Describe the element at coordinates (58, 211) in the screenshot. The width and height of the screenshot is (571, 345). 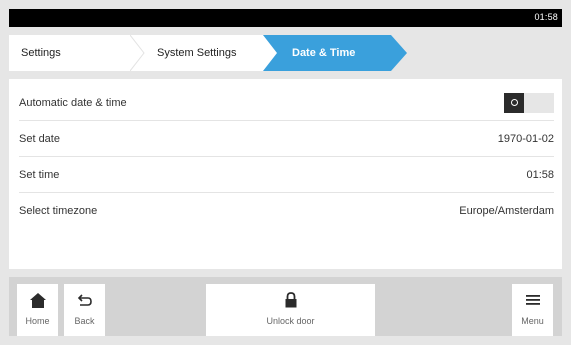
I see `select-timezone-label: Select timezone` at that location.